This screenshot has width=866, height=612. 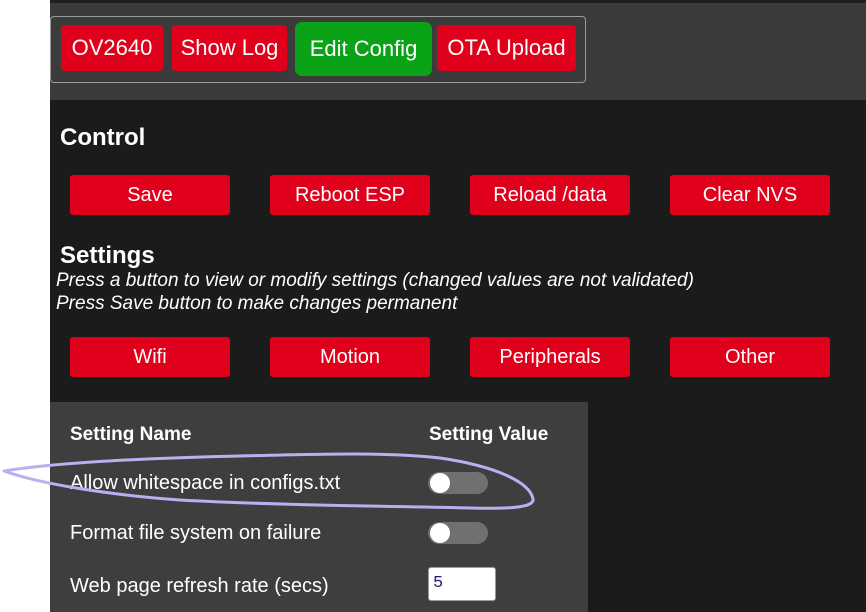 What do you see at coordinates (350, 357) in the screenshot?
I see `motion-button: Motion` at bounding box center [350, 357].